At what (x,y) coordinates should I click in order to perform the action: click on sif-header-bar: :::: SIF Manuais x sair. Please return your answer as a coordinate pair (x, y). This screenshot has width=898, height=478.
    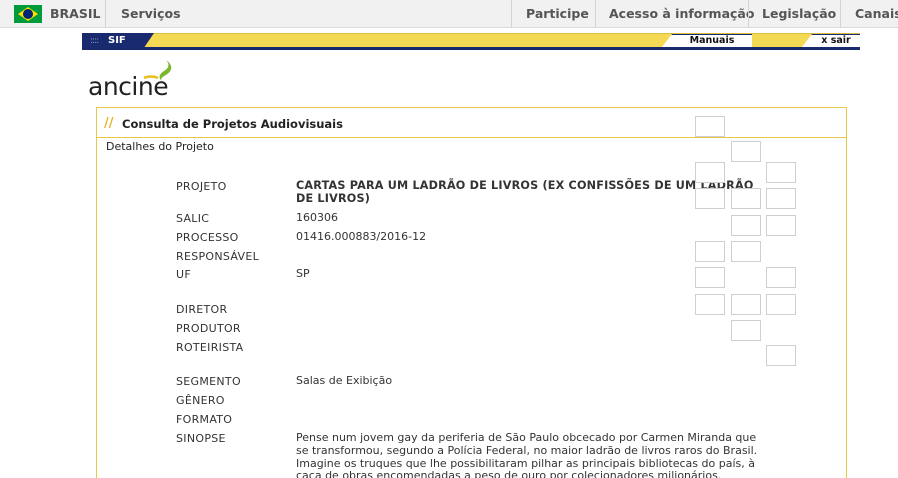
    Looking at the image, I should click on (471, 41).